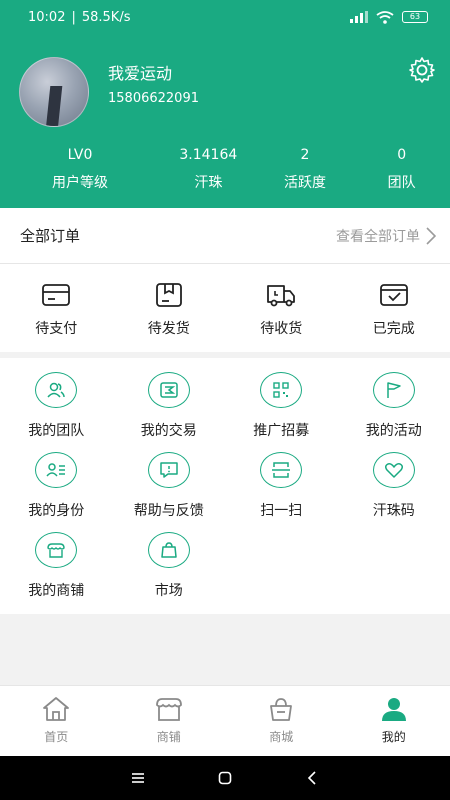 This screenshot has width=450, height=800. I want to click on menu-icon, so click(138, 778).